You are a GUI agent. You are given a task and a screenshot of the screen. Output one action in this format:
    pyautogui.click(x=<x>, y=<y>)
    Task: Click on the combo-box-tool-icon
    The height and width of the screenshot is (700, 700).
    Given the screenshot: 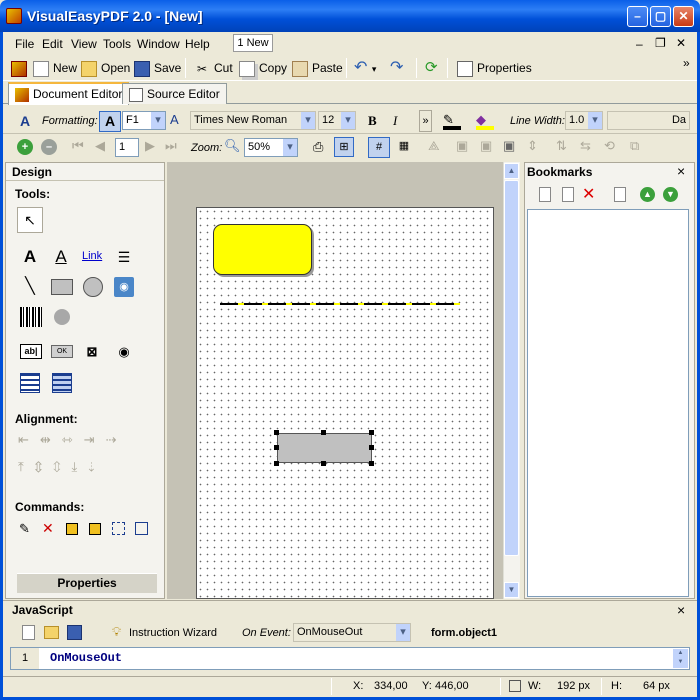 What is the action you would take?
    pyautogui.click(x=62, y=383)
    